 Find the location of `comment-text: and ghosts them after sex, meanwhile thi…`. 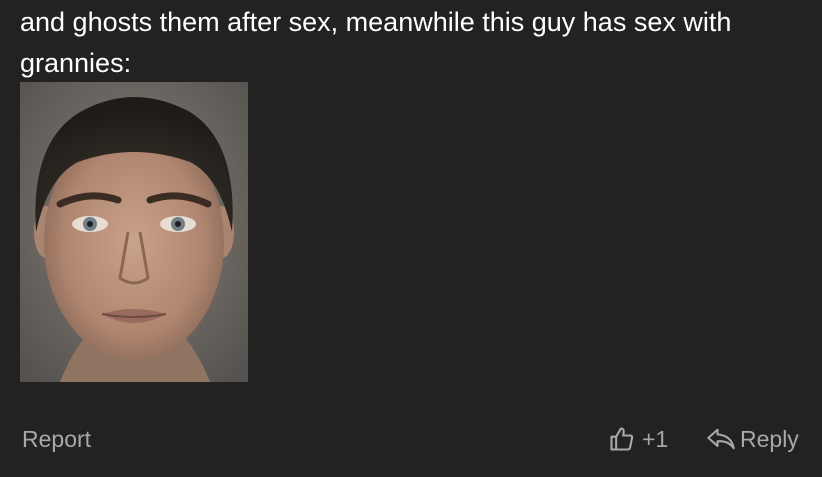

comment-text: and ghosts them after sex, meanwhile thi… is located at coordinates (376, 42).